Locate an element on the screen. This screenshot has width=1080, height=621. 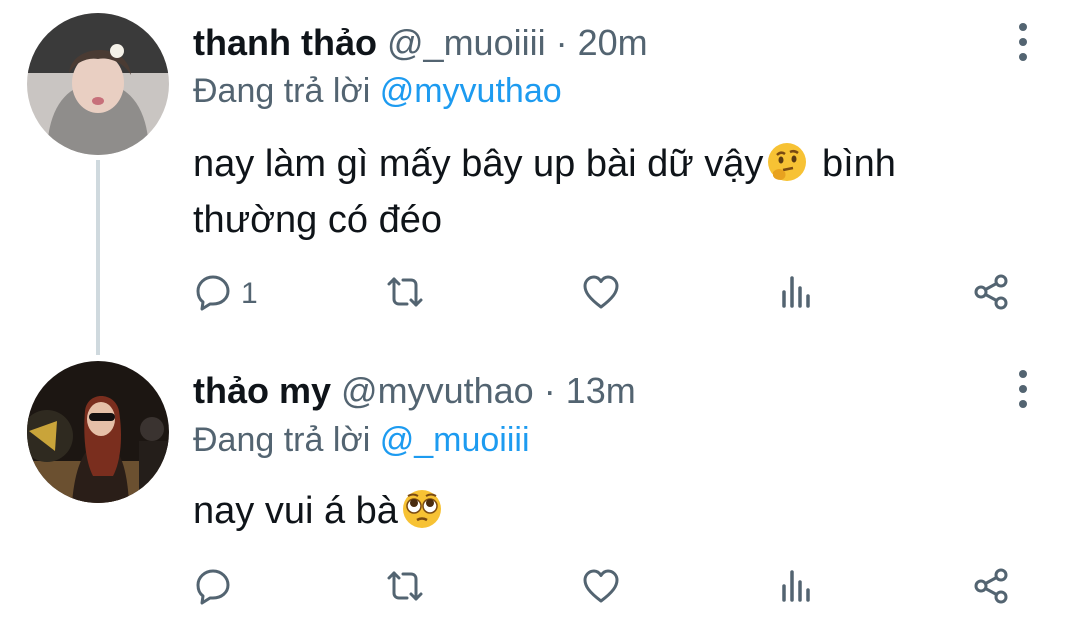
replying-to-mention: @_muoiiii is located at coordinates (455, 440).